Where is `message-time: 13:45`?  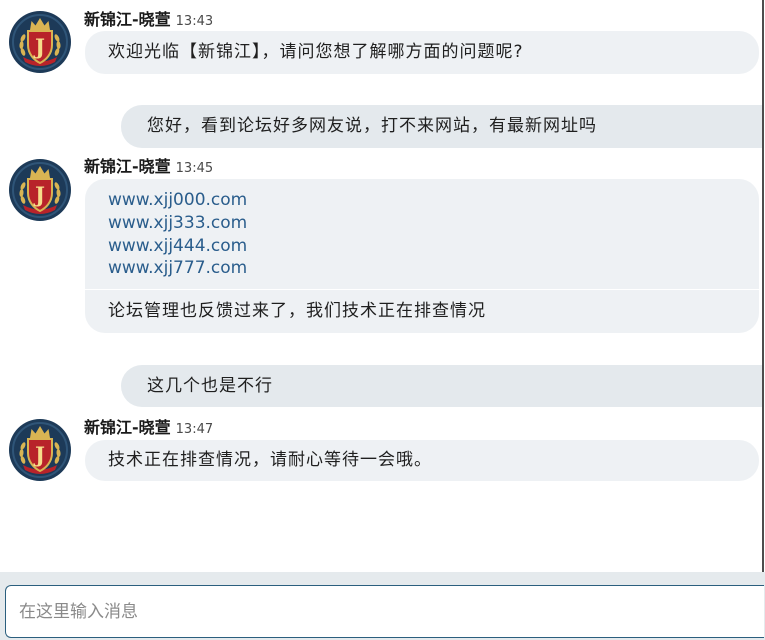
message-time: 13:45 is located at coordinates (194, 168).